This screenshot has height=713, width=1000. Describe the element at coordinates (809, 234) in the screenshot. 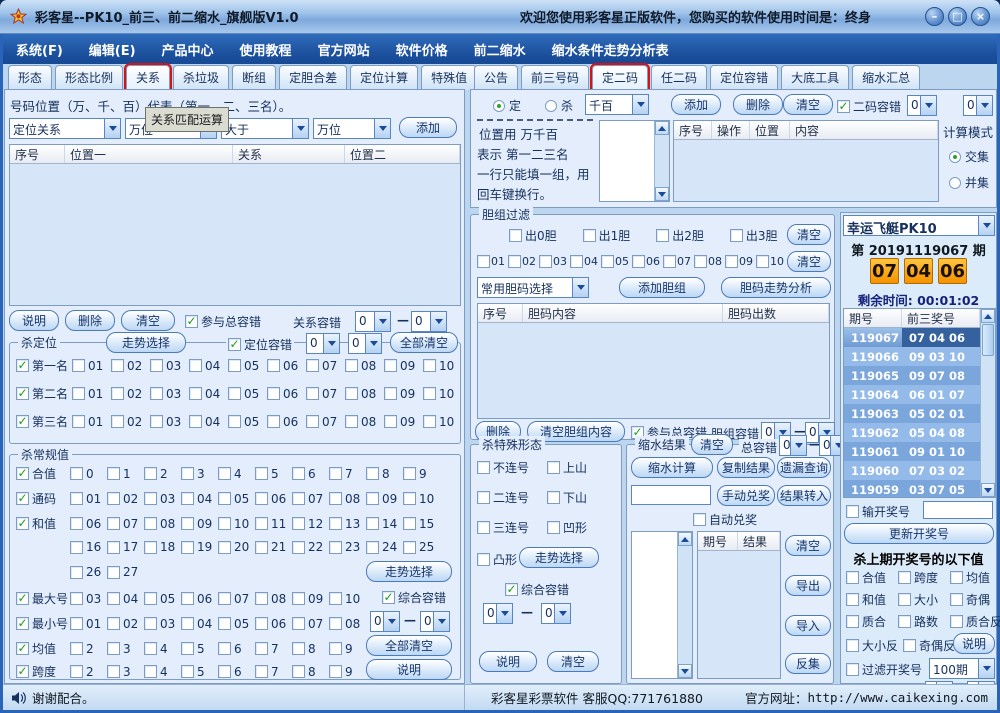

I see `danzu-clear1-button: 清空` at that location.